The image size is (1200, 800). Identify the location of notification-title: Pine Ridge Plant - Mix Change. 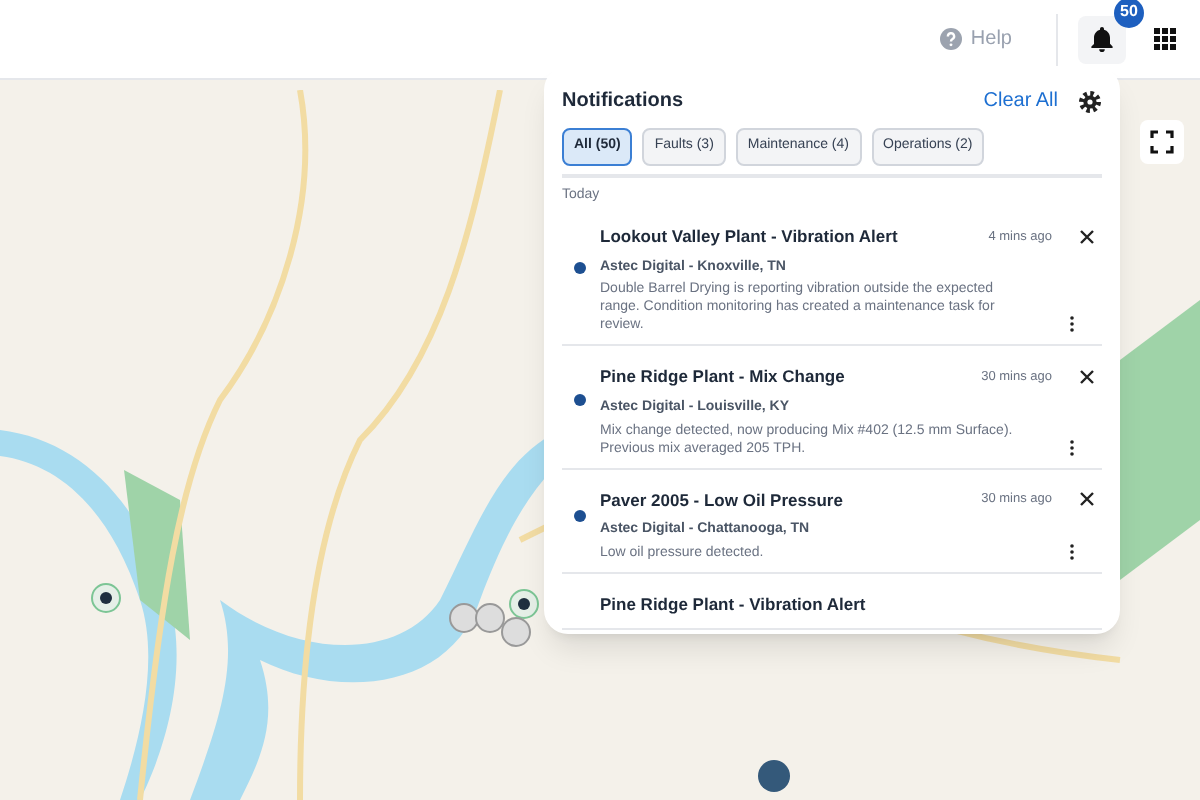
(723, 377).